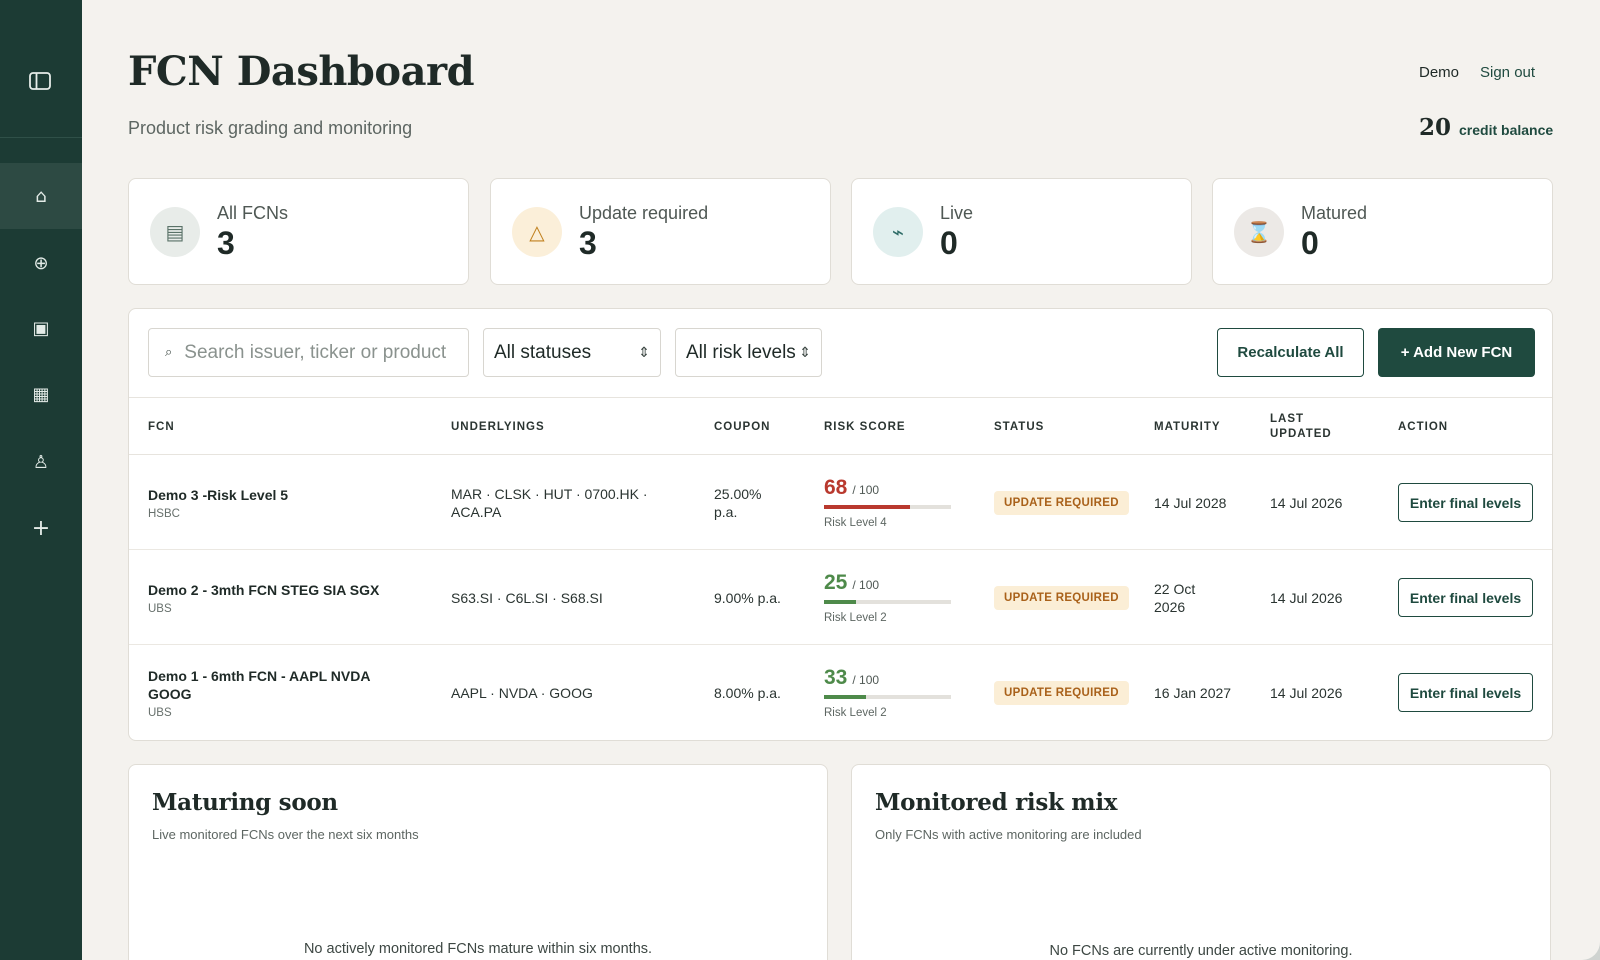 The height and width of the screenshot is (960, 1600). Describe the element at coordinates (742, 427) in the screenshot. I see `column-header-coupon: COUPON` at that location.